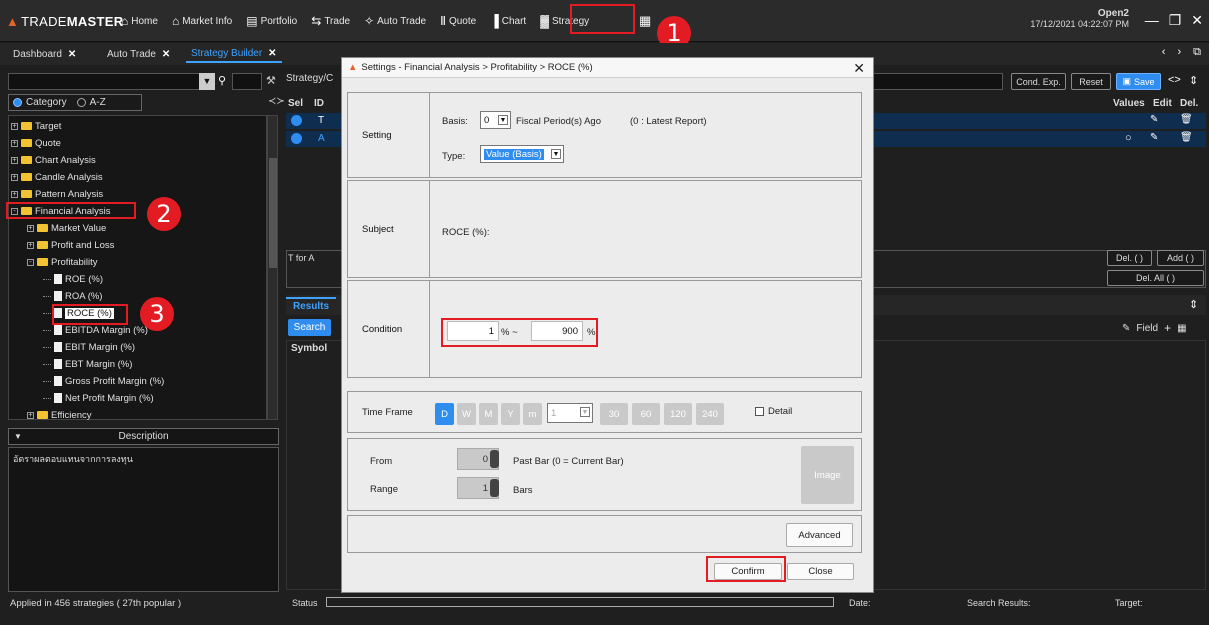  Describe the element at coordinates (57, 177) in the screenshot. I see `tree-item: + Candle Analysis` at that location.